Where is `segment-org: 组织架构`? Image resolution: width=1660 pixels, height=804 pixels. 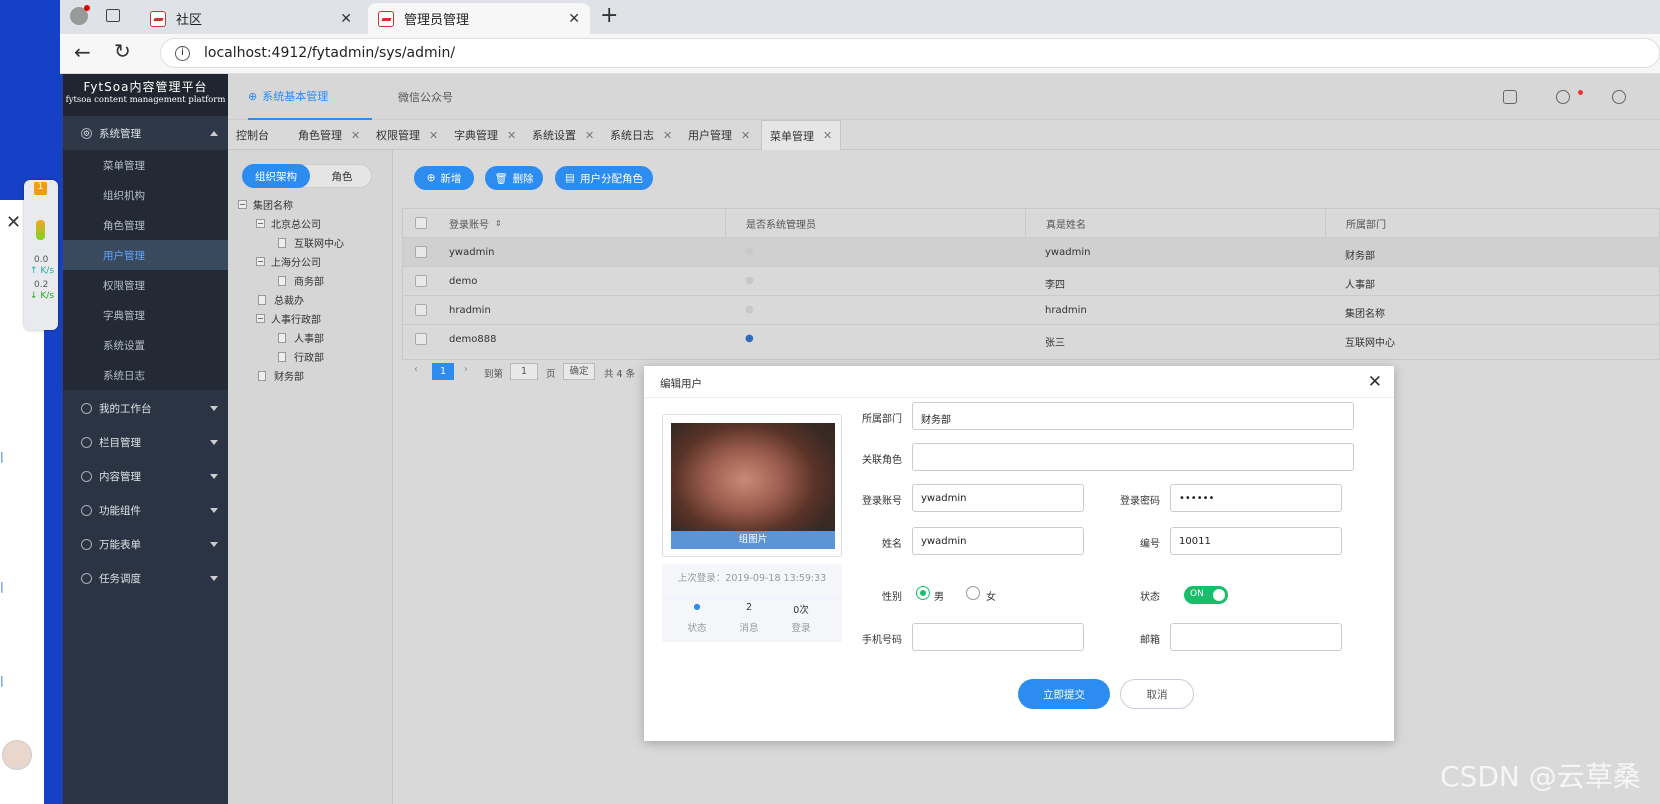 segment-org: 组织架构 is located at coordinates (276, 176).